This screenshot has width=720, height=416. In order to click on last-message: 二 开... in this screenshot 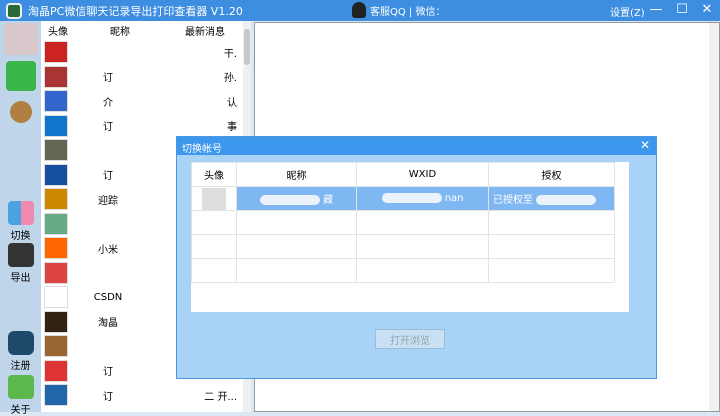, I will do `click(220, 397)`.